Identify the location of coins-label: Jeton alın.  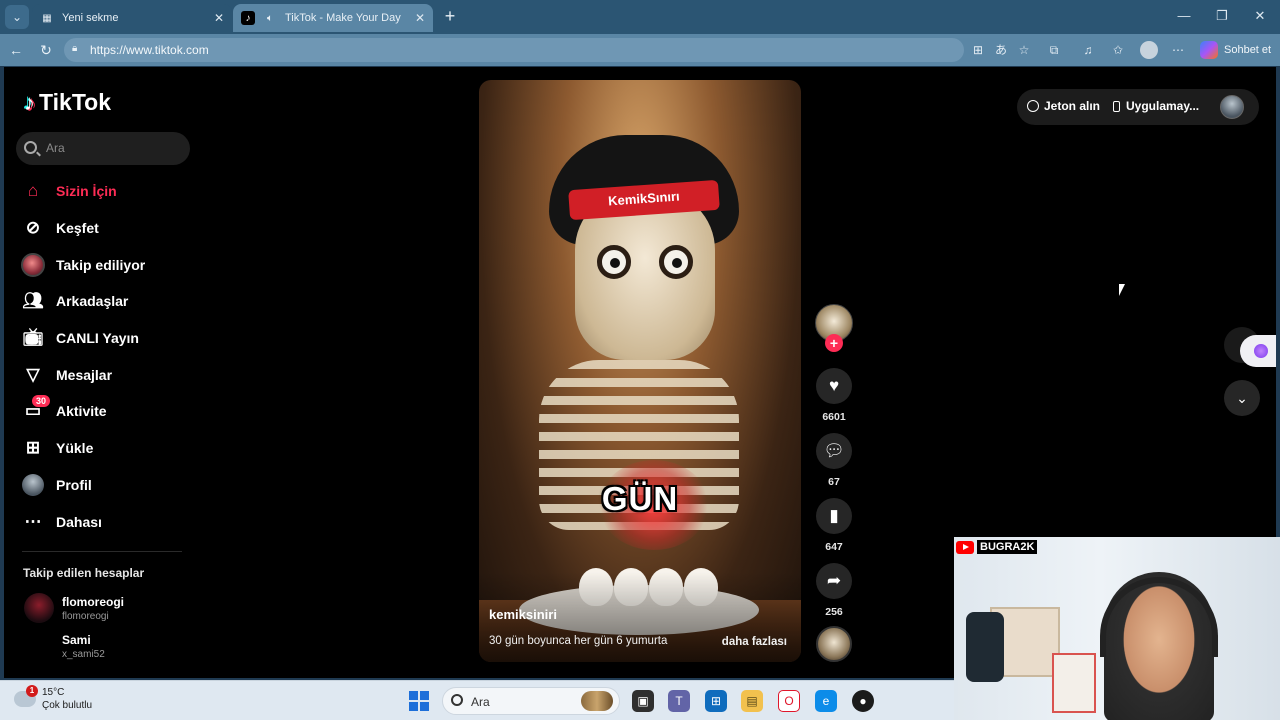
(1072, 106).